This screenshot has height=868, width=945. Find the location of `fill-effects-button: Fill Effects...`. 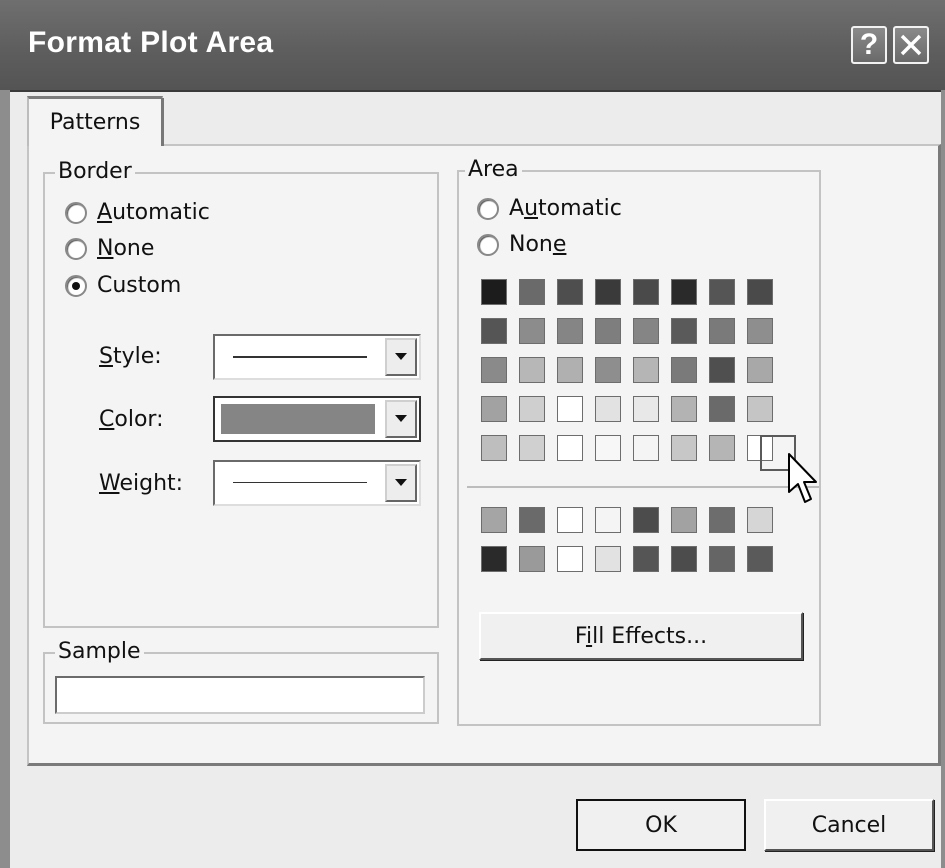

fill-effects-button: Fill Effects... is located at coordinates (641, 636).